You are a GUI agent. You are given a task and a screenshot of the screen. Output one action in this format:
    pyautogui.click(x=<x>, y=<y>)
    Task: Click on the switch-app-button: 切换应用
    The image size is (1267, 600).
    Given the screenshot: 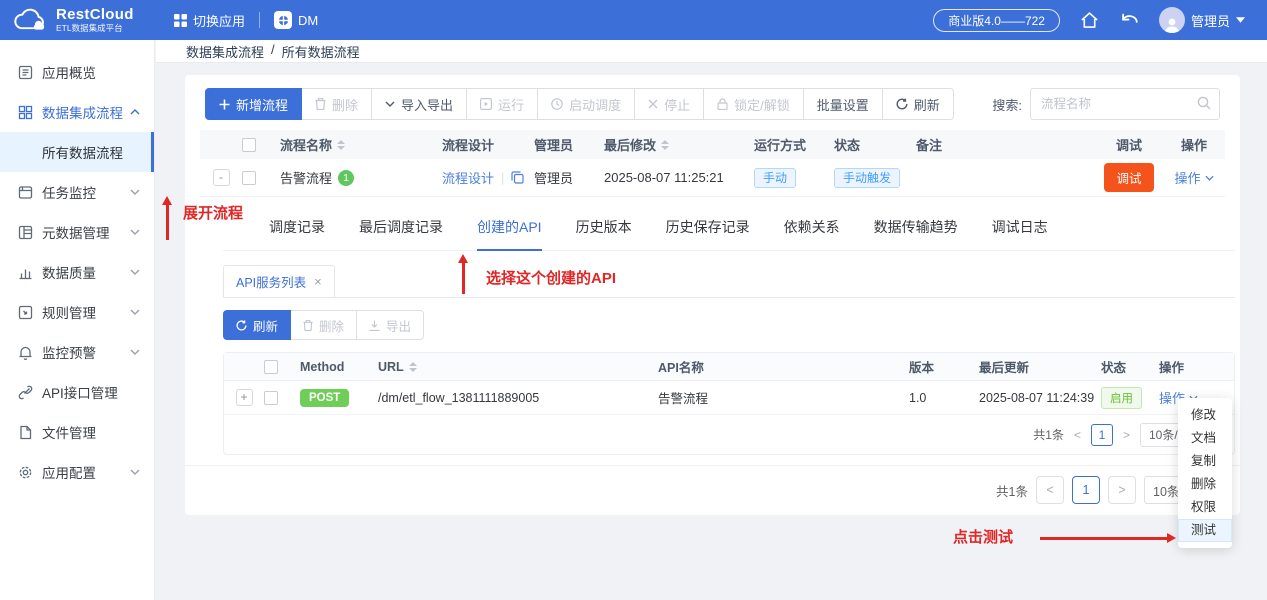 What is the action you would take?
    pyautogui.click(x=209, y=20)
    